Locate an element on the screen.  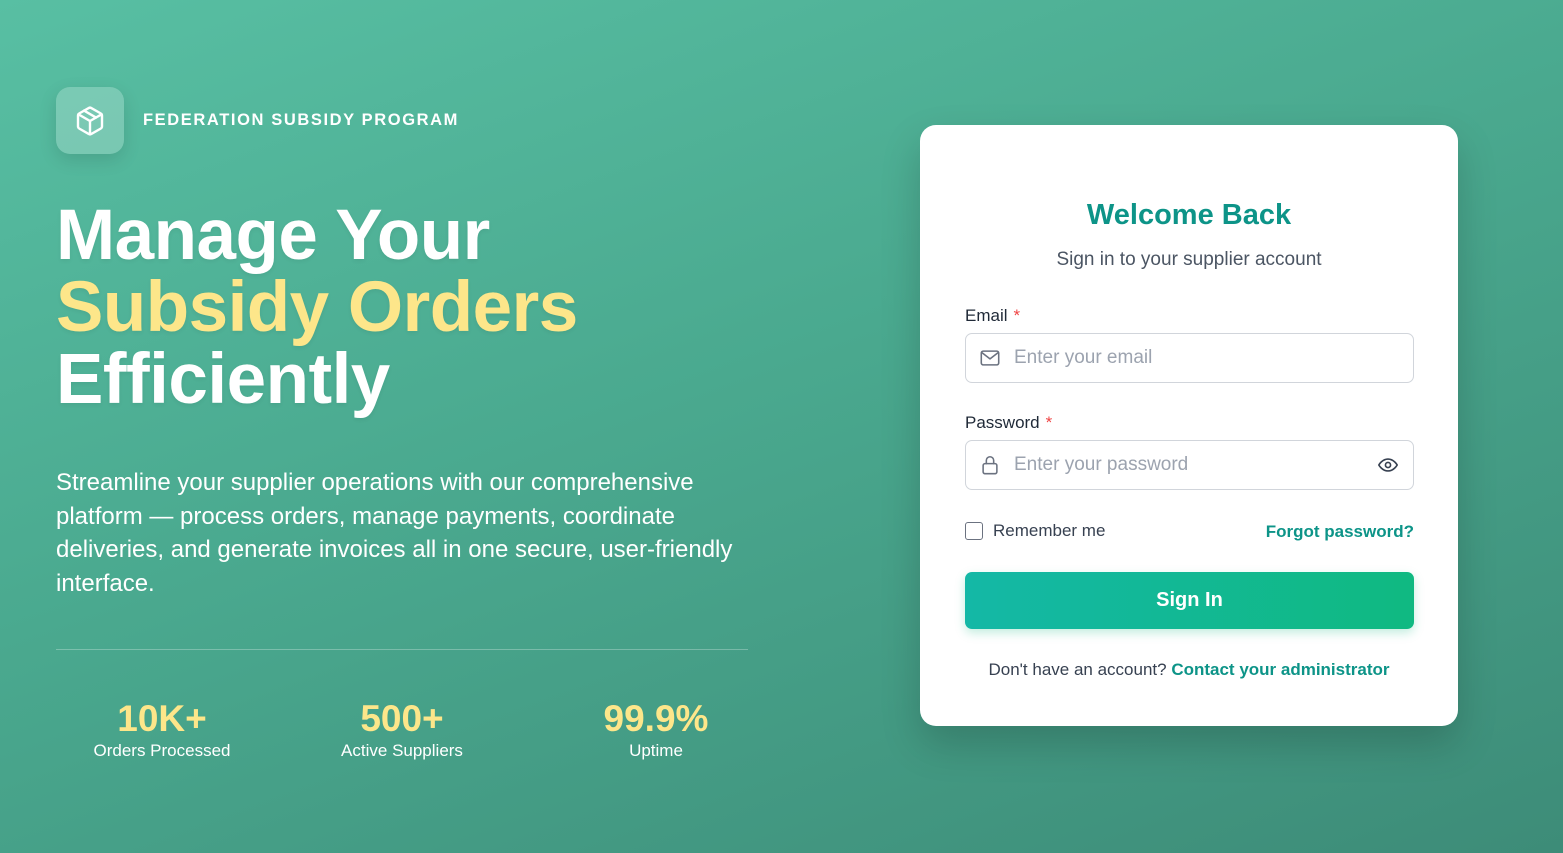
email-label-text: Email is located at coordinates (986, 315).